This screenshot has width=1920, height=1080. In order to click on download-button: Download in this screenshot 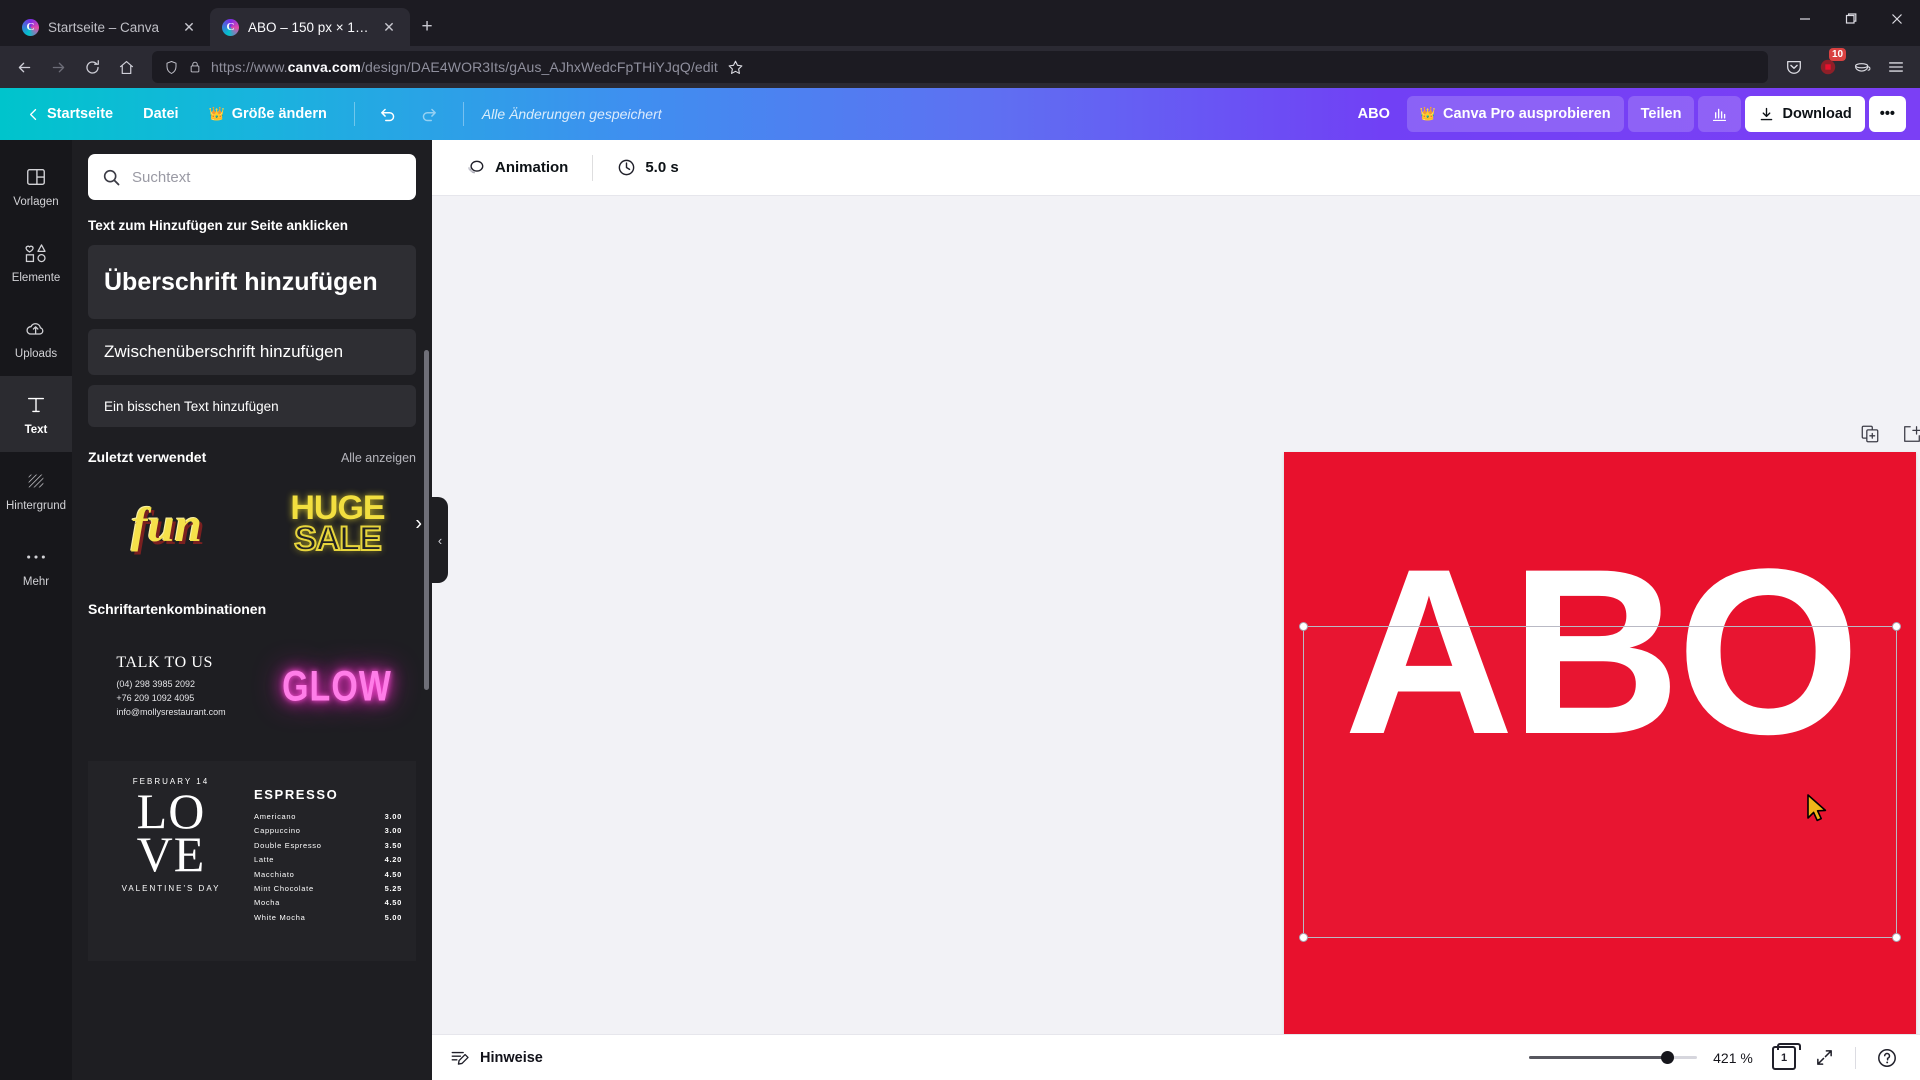, I will do `click(1805, 114)`.